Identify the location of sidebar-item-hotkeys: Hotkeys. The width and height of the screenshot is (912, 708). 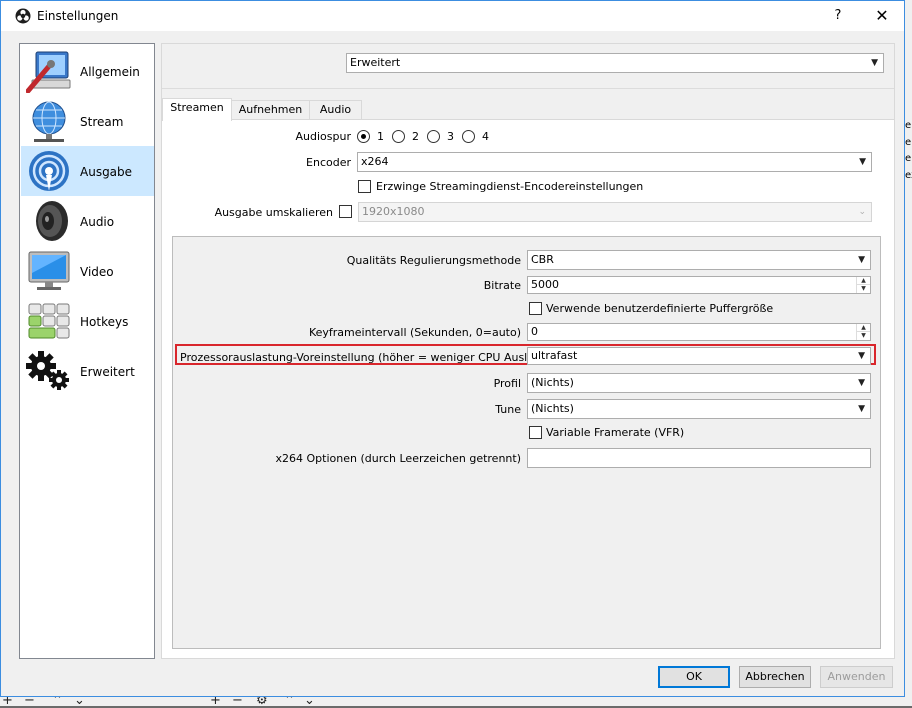
(87, 321).